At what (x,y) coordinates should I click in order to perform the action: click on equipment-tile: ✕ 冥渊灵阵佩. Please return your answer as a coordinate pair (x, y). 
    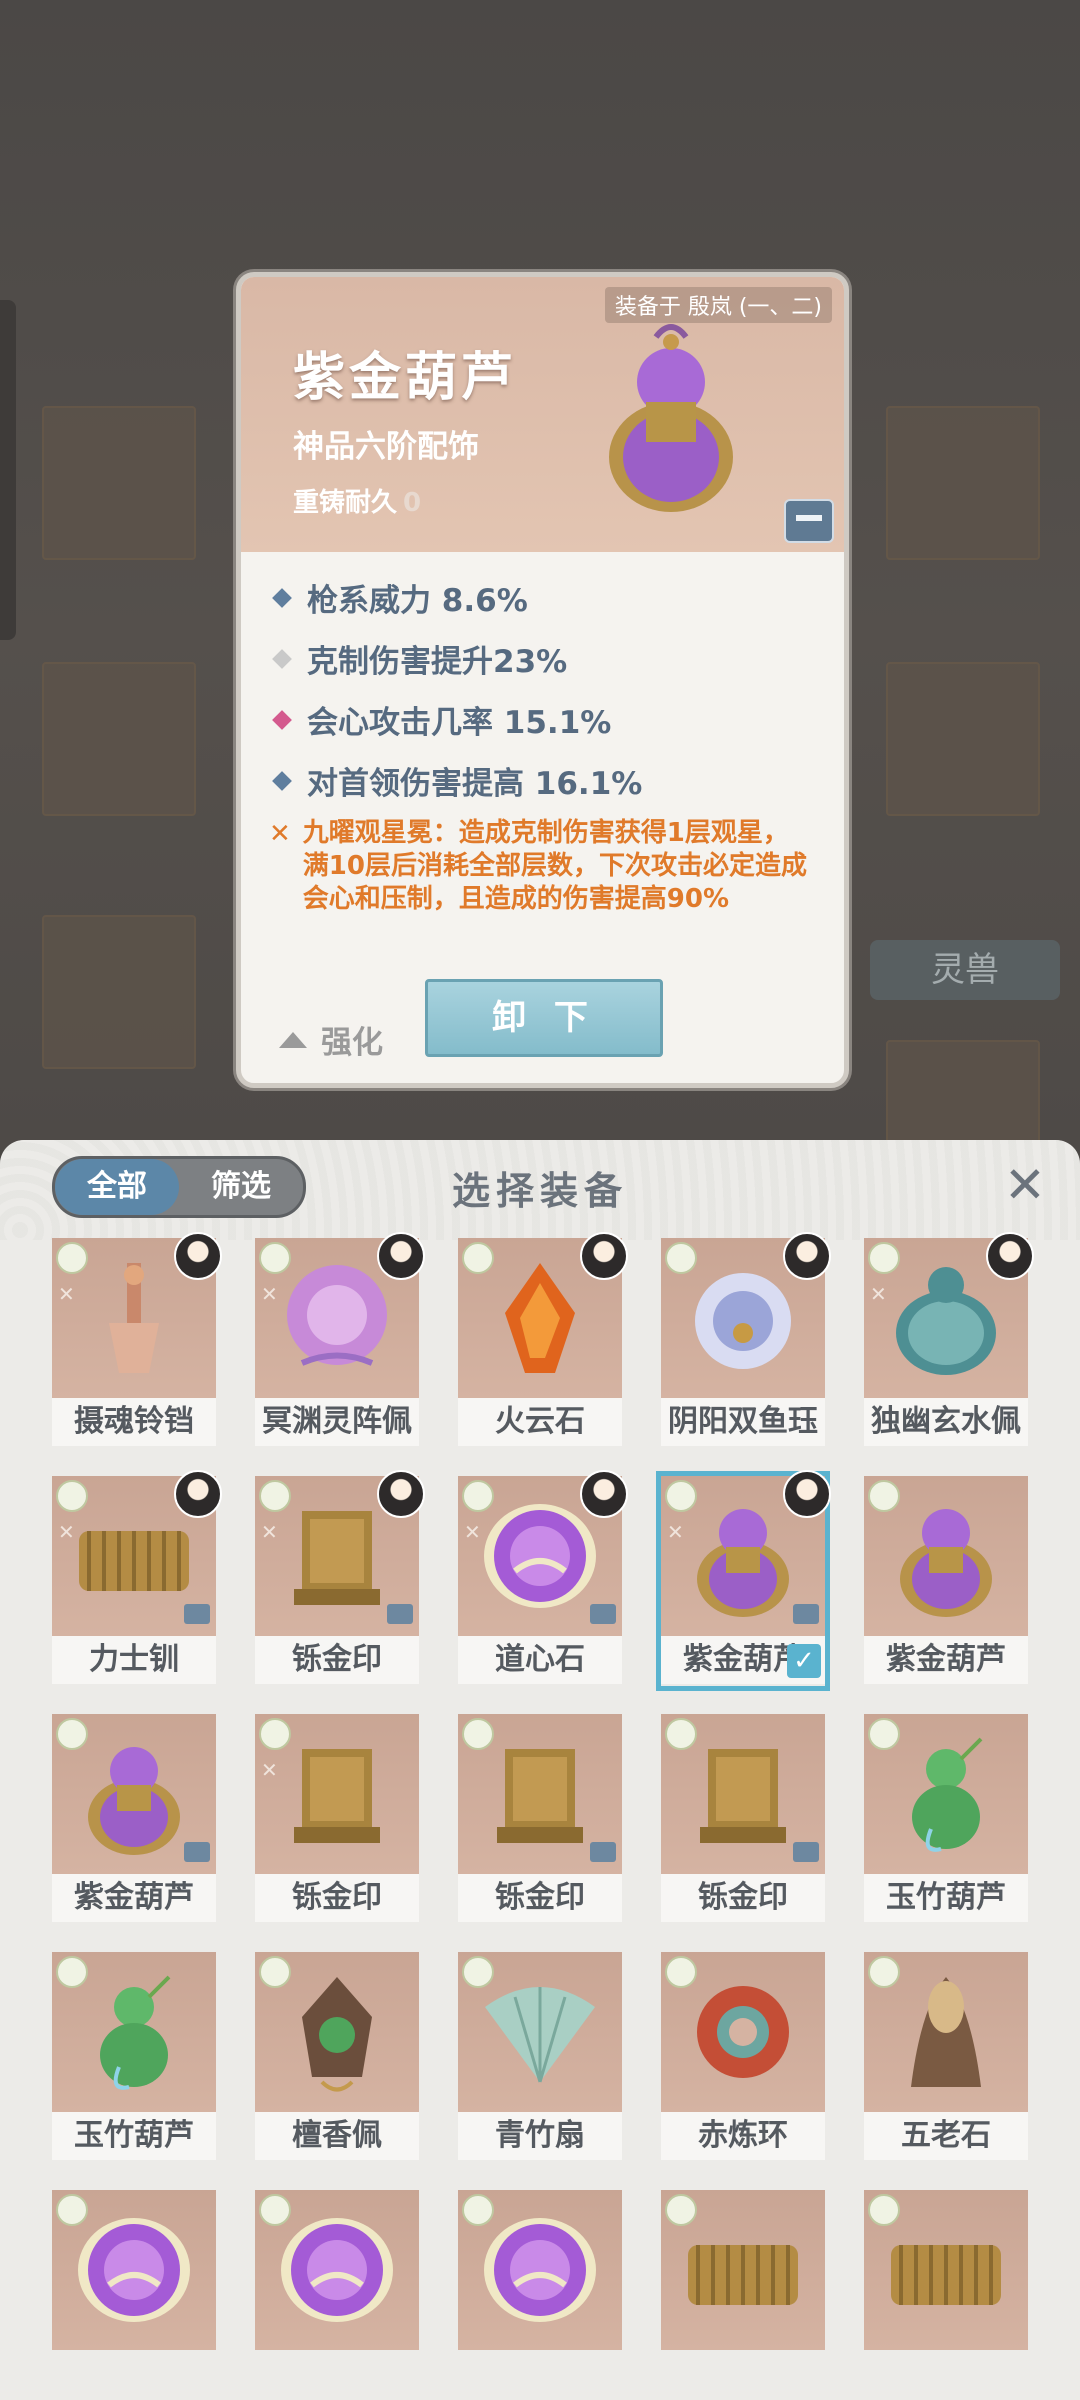
    Looking at the image, I should click on (340, 1340).